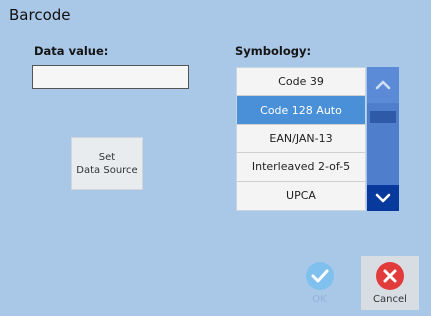 Image resolution: width=431 pixels, height=316 pixels. Describe the element at coordinates (390, 276) in the screenshot. I see `close-icon` at that location.